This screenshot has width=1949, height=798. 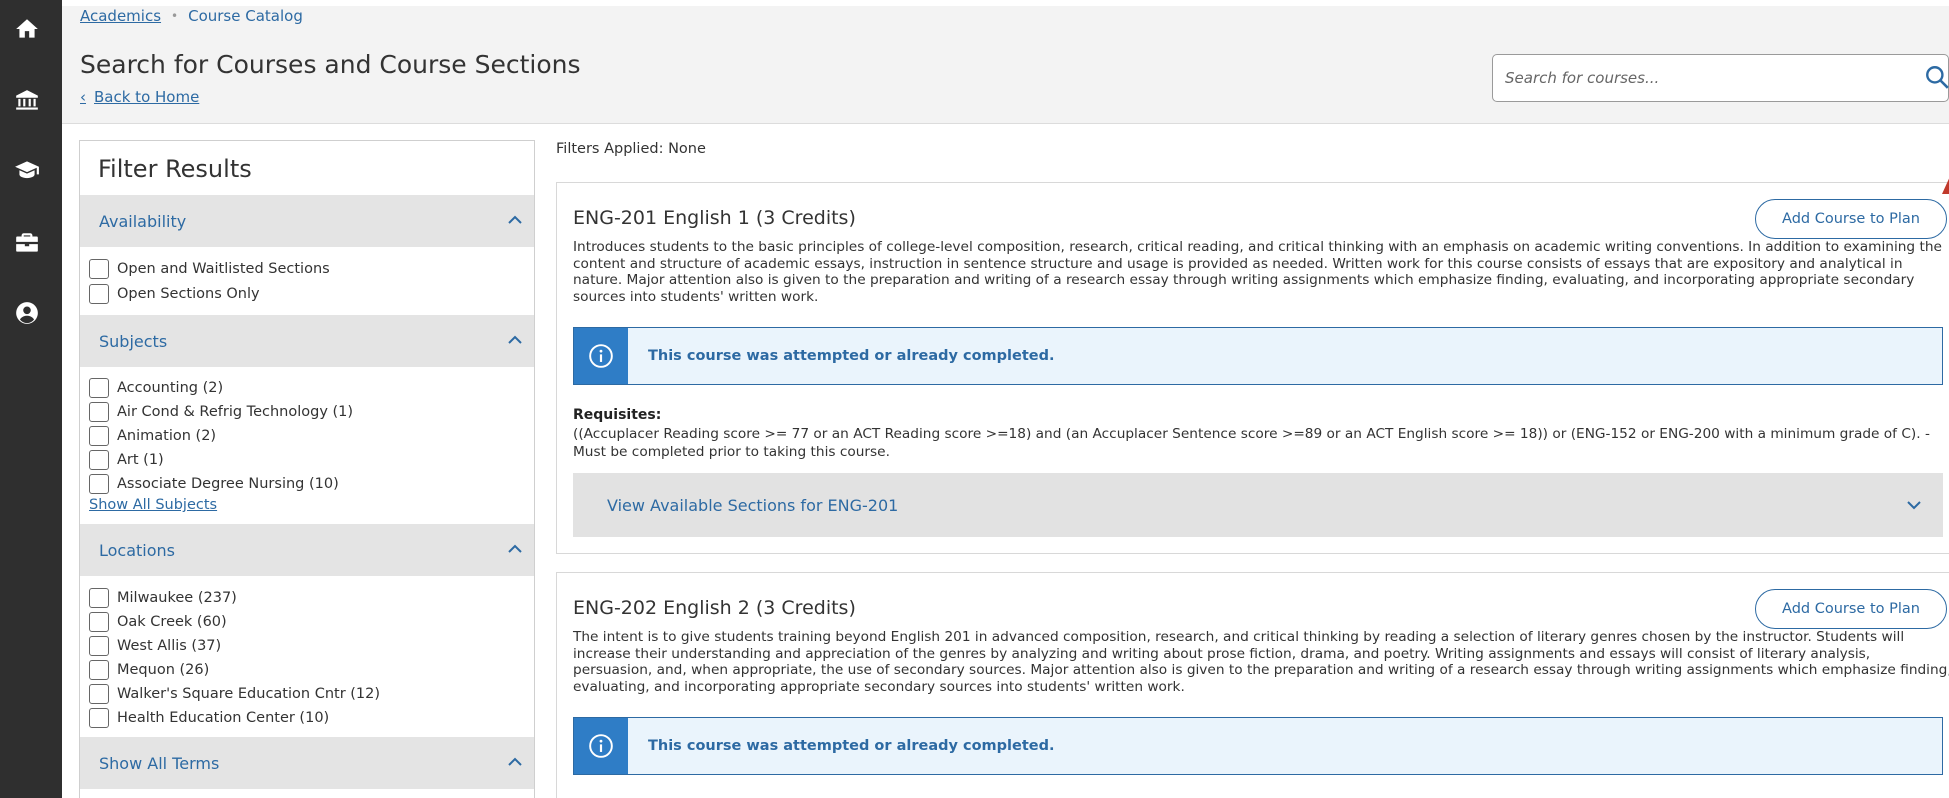 I want to click on filters-applied-text: Filters Applied: None, so click(x=631, y=149).